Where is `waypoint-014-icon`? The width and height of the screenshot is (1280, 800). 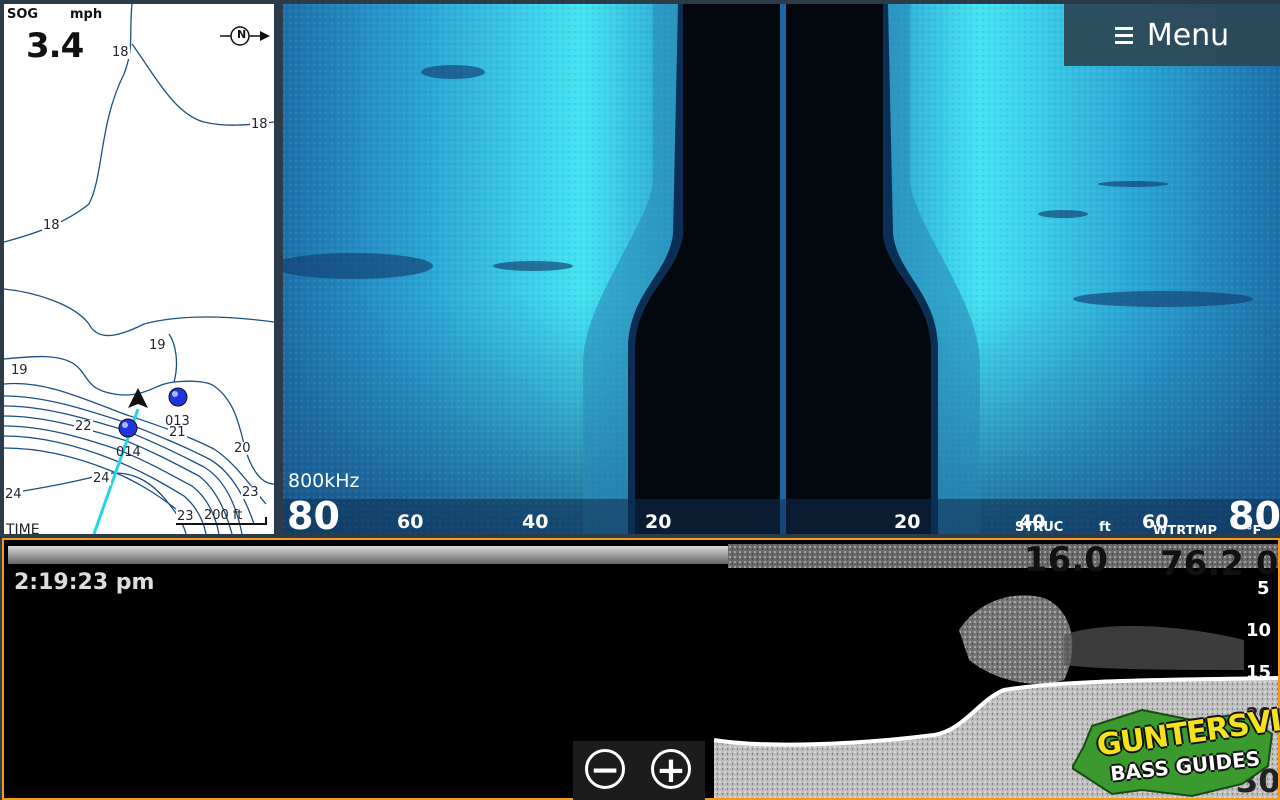 waypoint-014-icon is located at coordinates (128, 428).